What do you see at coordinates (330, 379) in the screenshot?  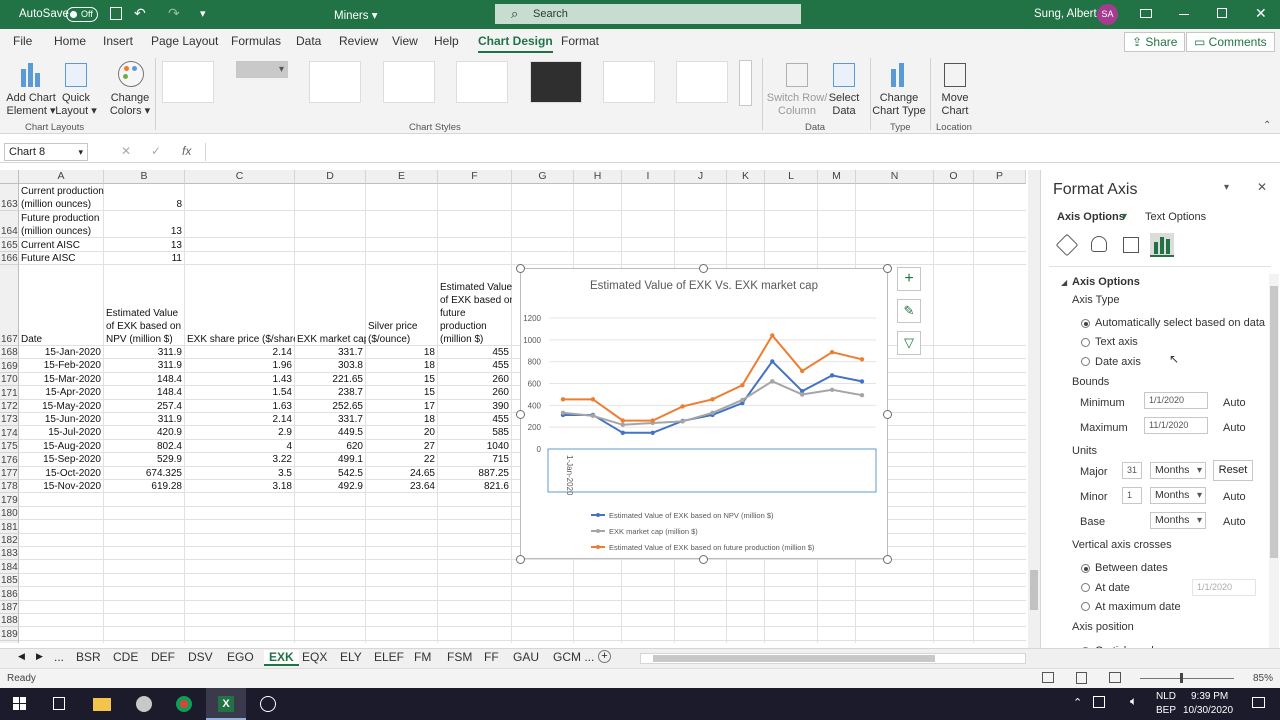 I see `market-cap-cell: 221.65` at bounding box center [330, 379].